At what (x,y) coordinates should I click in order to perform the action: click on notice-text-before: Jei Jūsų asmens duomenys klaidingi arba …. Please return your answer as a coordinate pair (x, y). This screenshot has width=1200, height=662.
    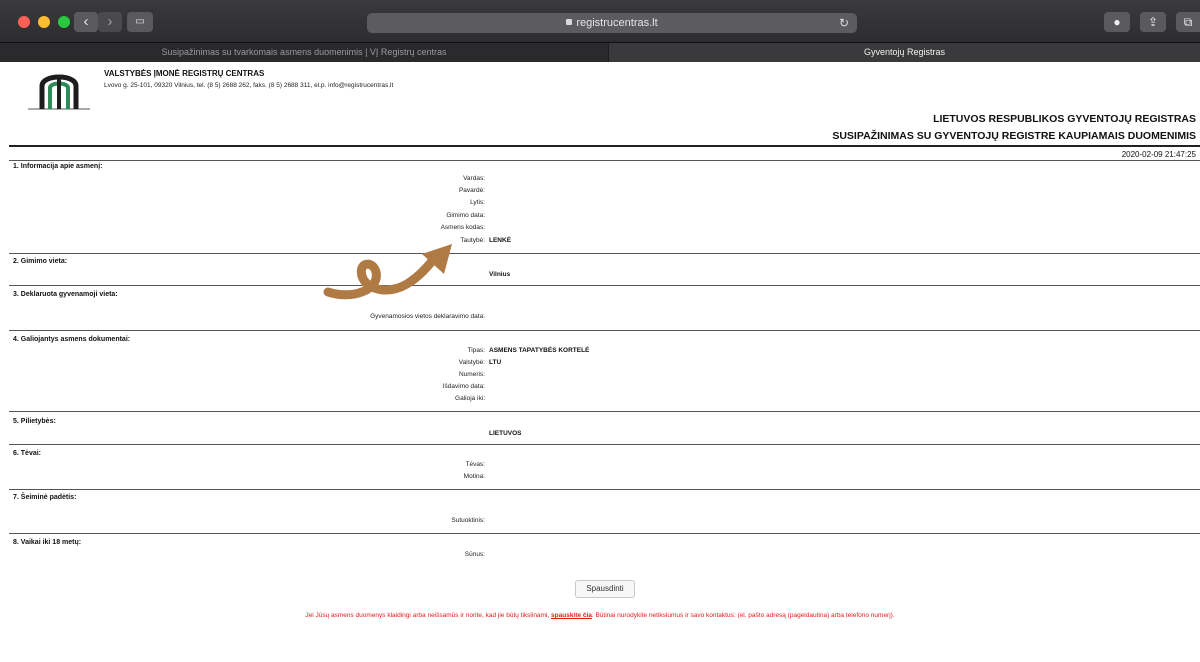
    Looking at the image, I should click on (427, 615).